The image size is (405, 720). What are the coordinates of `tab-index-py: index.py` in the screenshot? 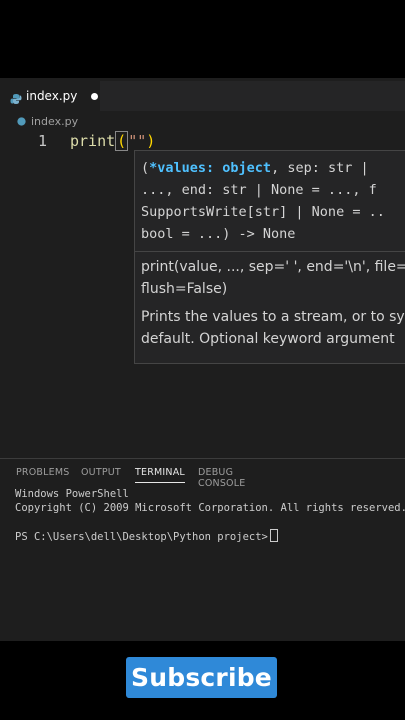 It's located at (50, 96).